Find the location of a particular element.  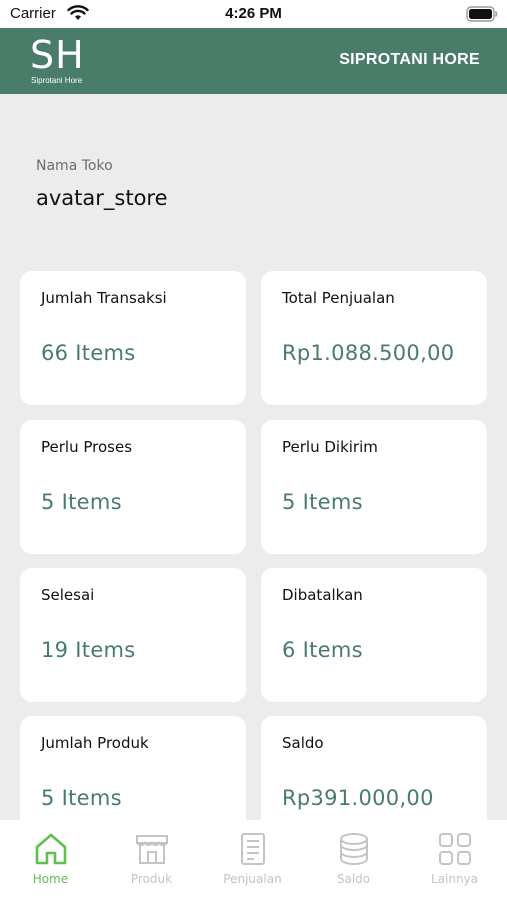

card-value: 6 Items is located at coordinates (322, 650).